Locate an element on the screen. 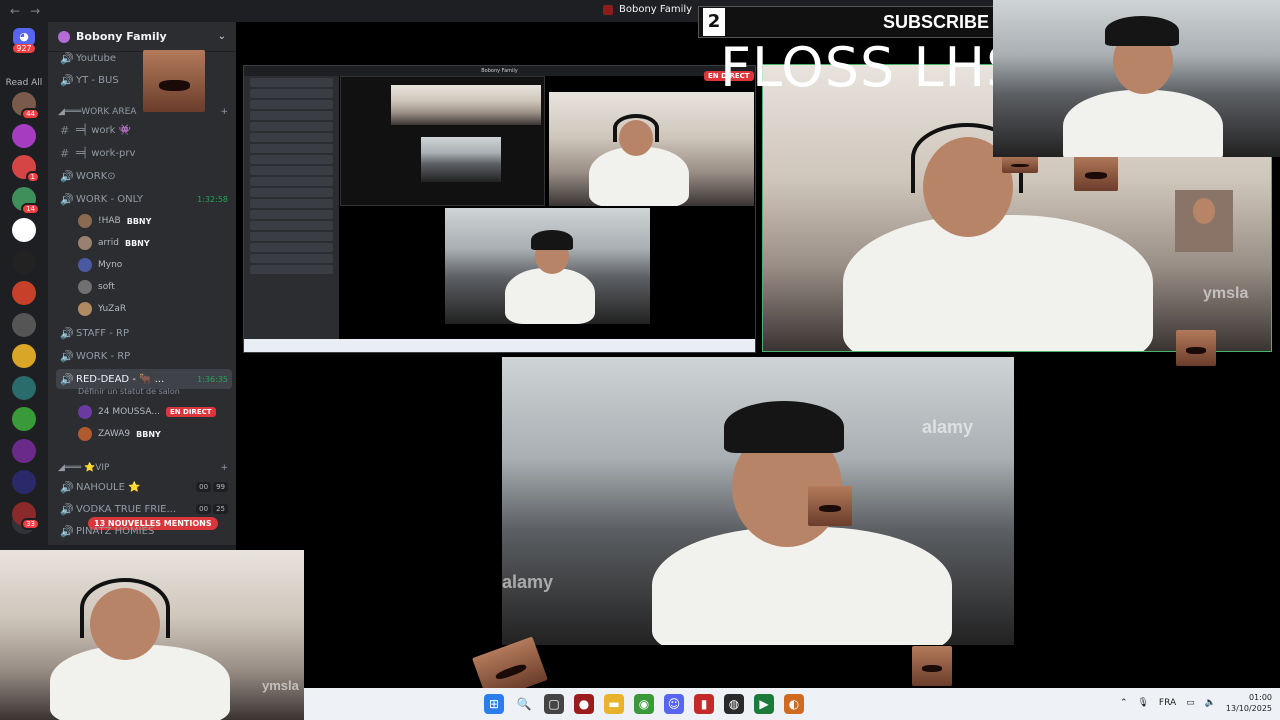 The height and width of the screenshot is (720, 1280). server-icon: 44 is located at coordinates (26, 106).